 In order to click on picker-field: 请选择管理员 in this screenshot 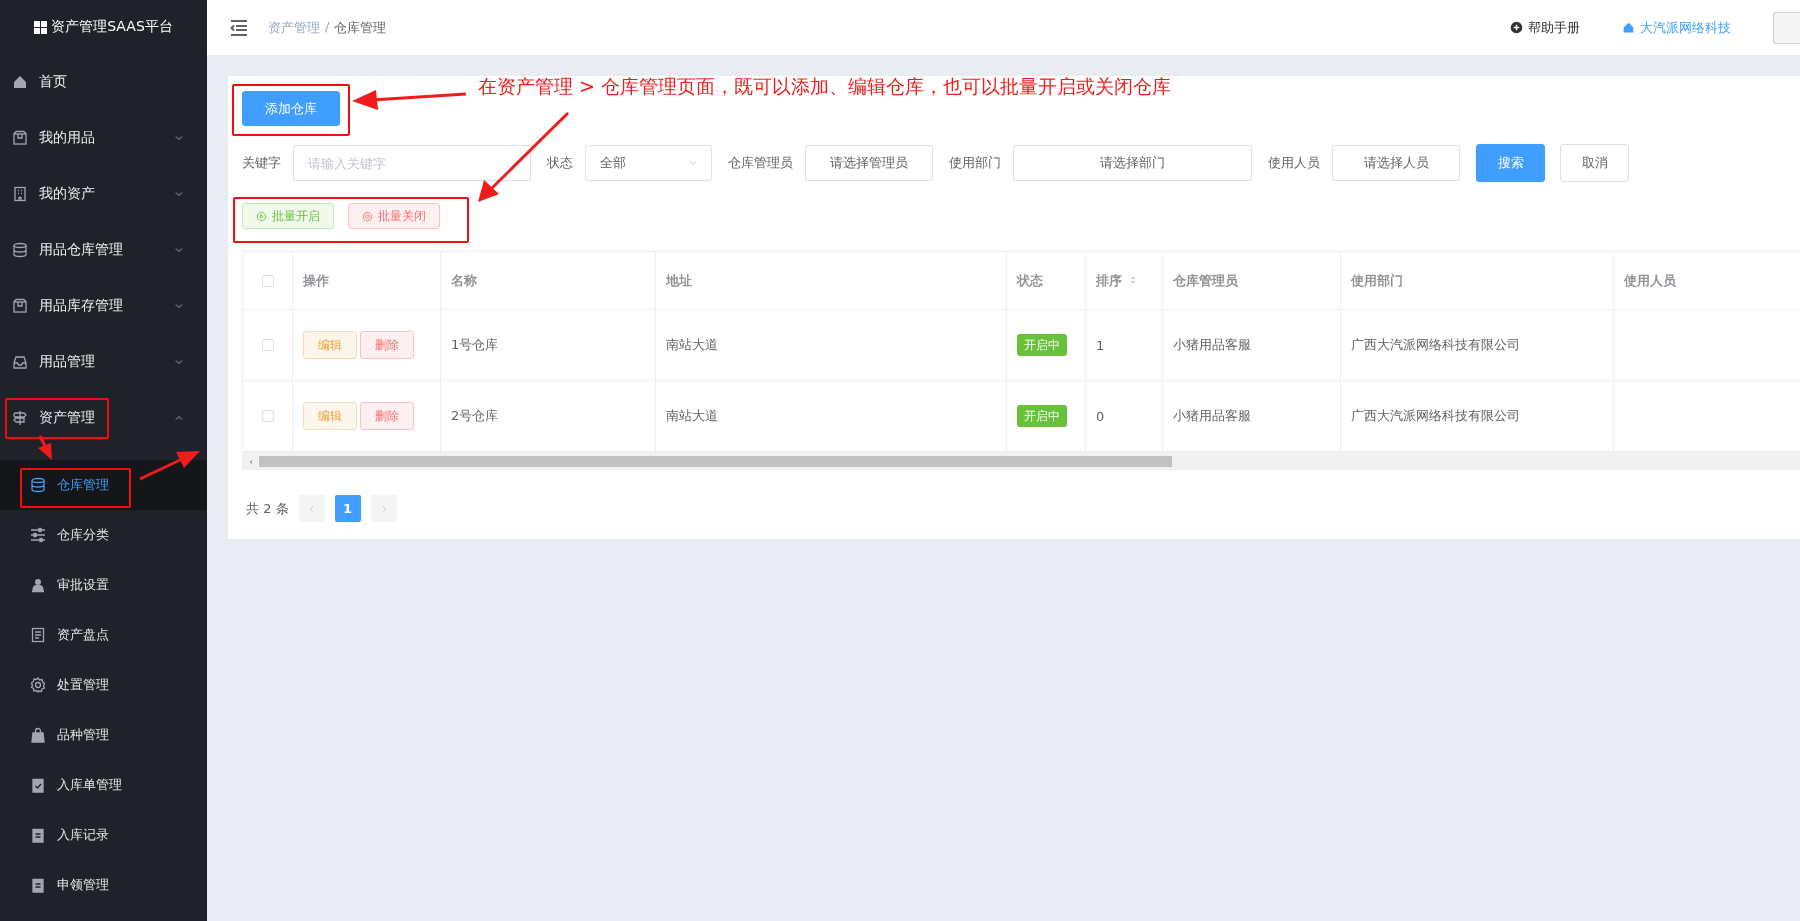, I will do `click(869, 163)`.